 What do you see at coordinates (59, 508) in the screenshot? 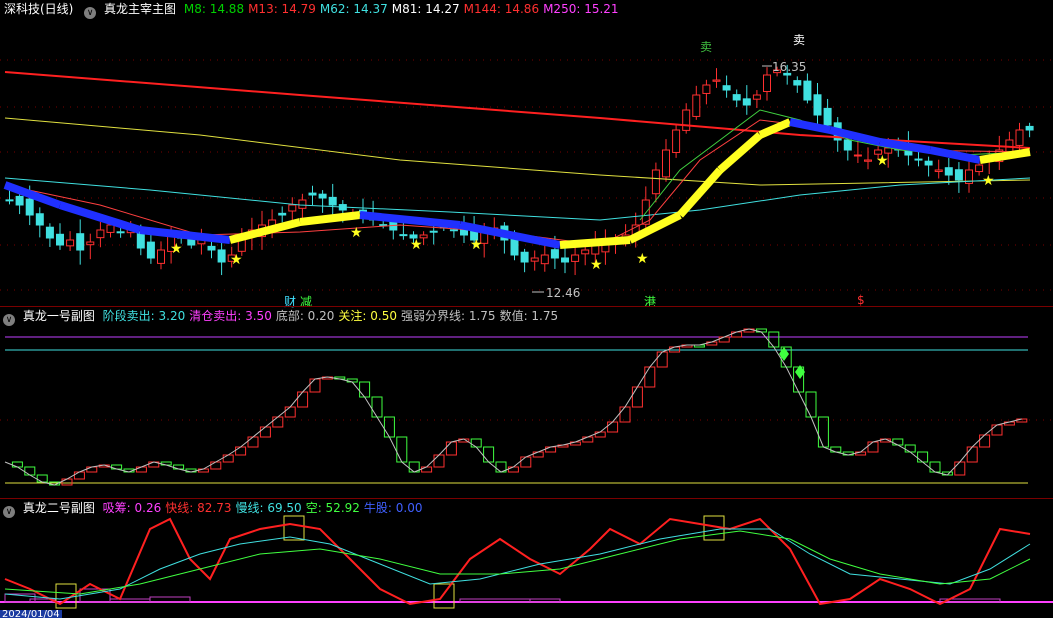
I see `sub2-title: 真龙二号副图` at bounding box center [59, 508].